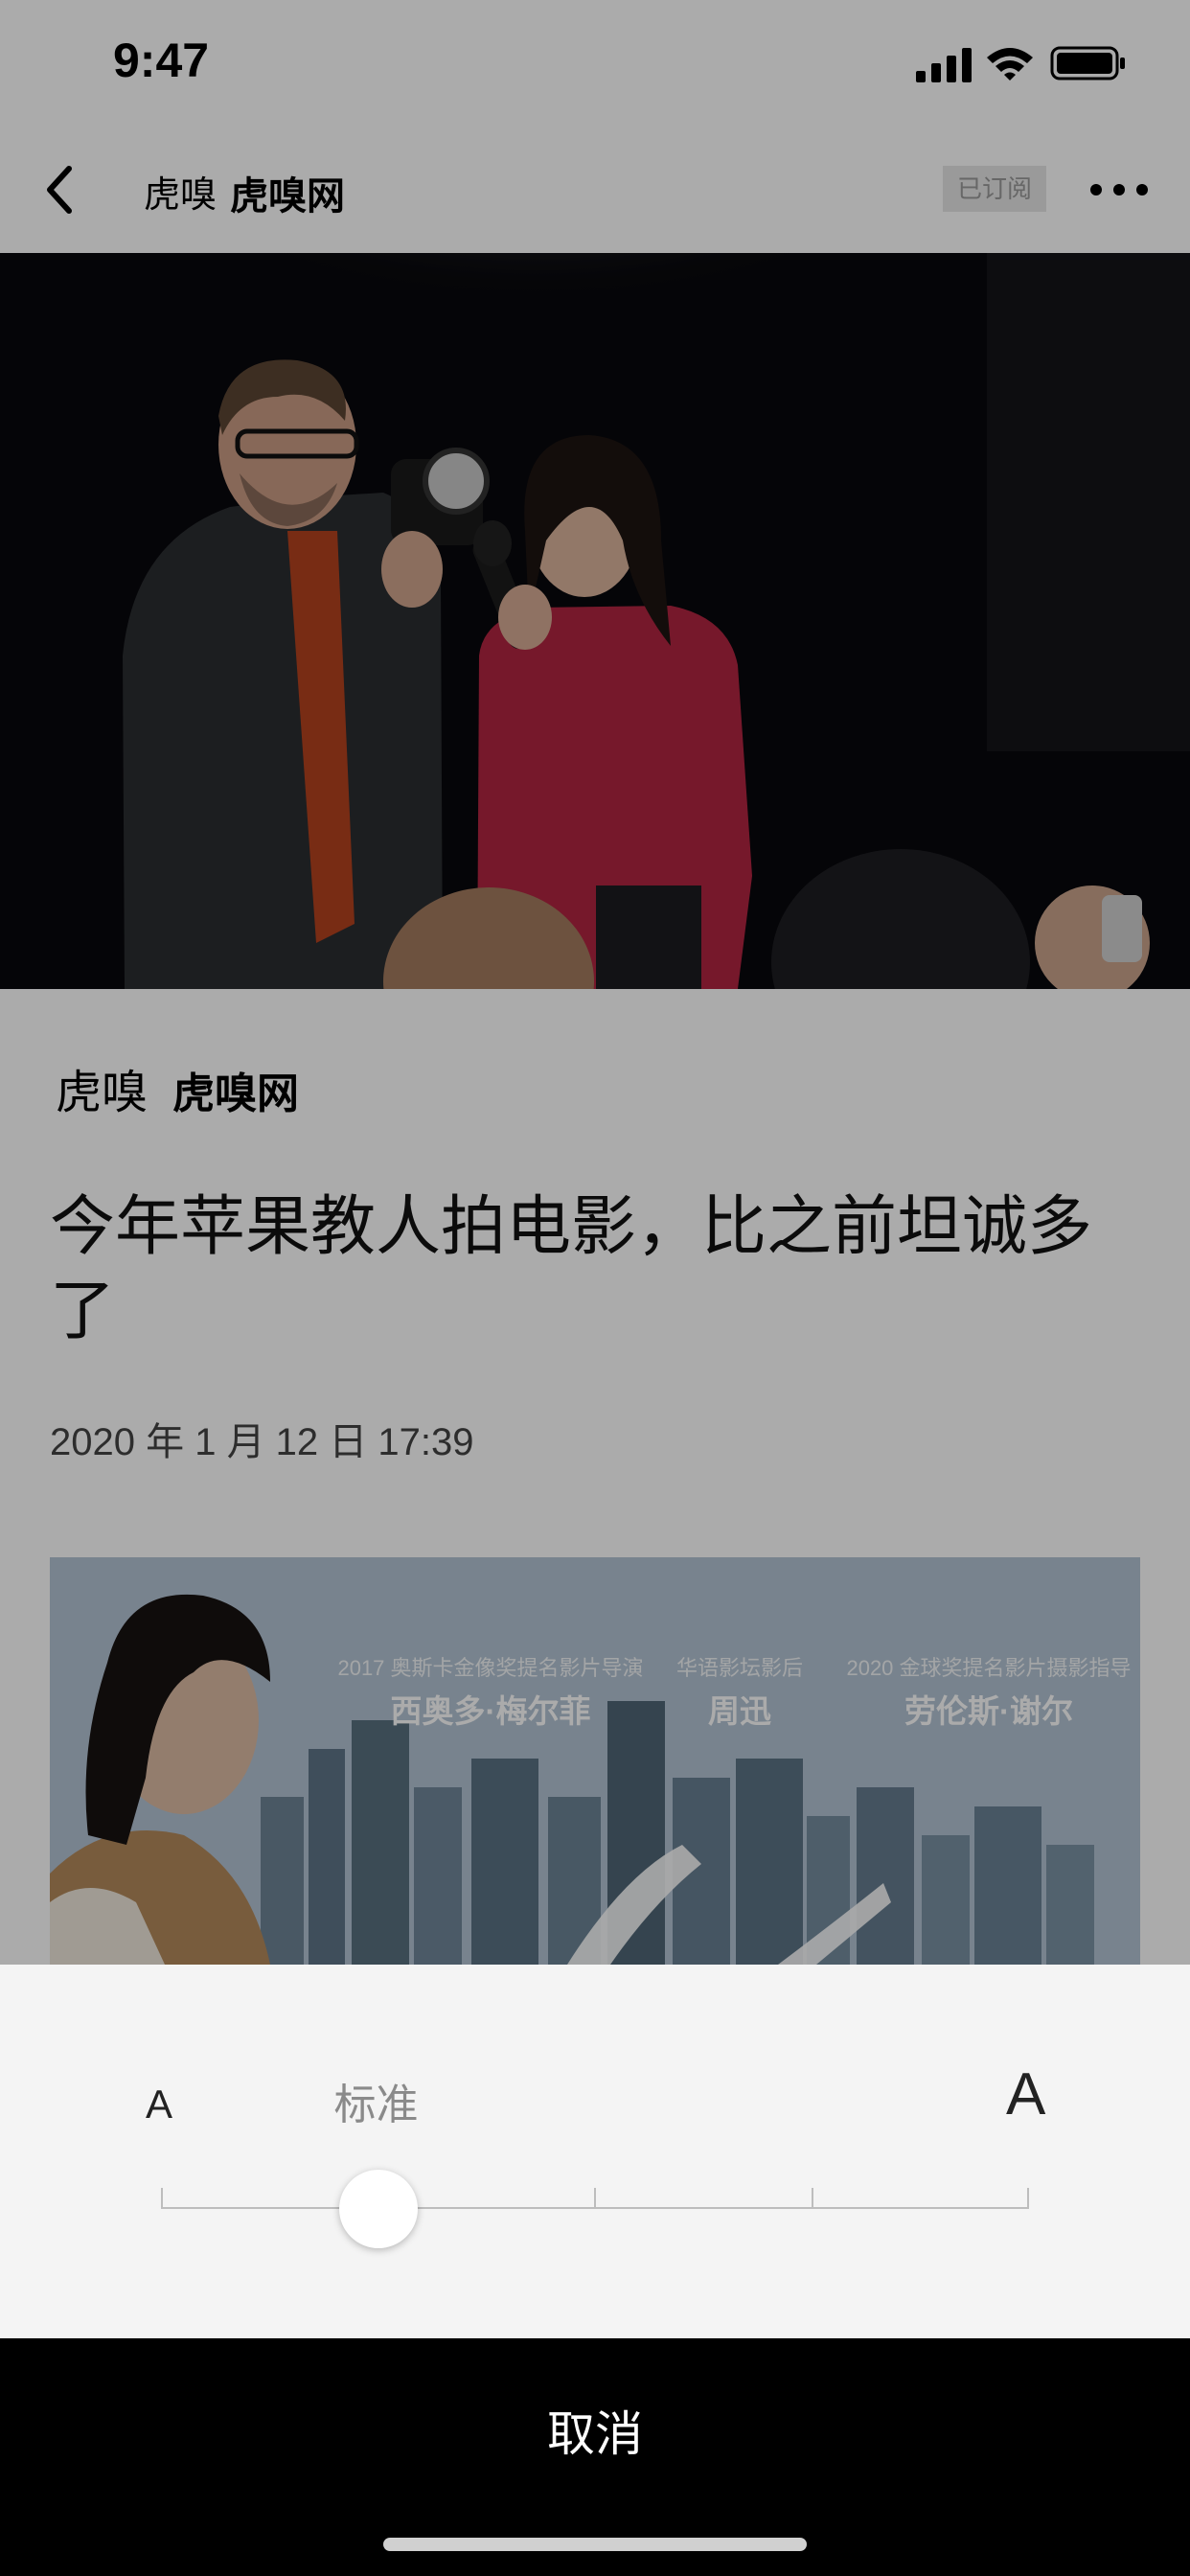  What do you see at coordinates (595, 2151) in the screenshot?
I see `font-size-sheet` at bounding box center [595, 2151].